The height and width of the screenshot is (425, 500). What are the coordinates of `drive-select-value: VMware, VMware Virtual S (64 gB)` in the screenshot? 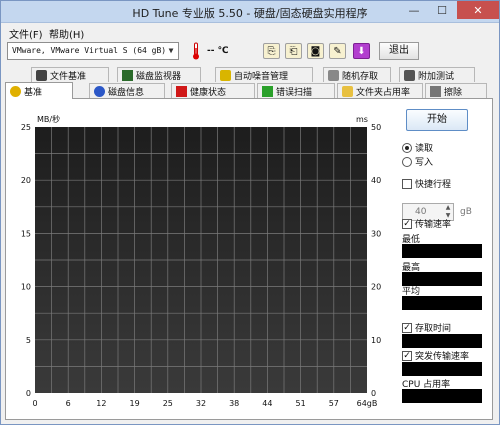 It's located at (89, 50).